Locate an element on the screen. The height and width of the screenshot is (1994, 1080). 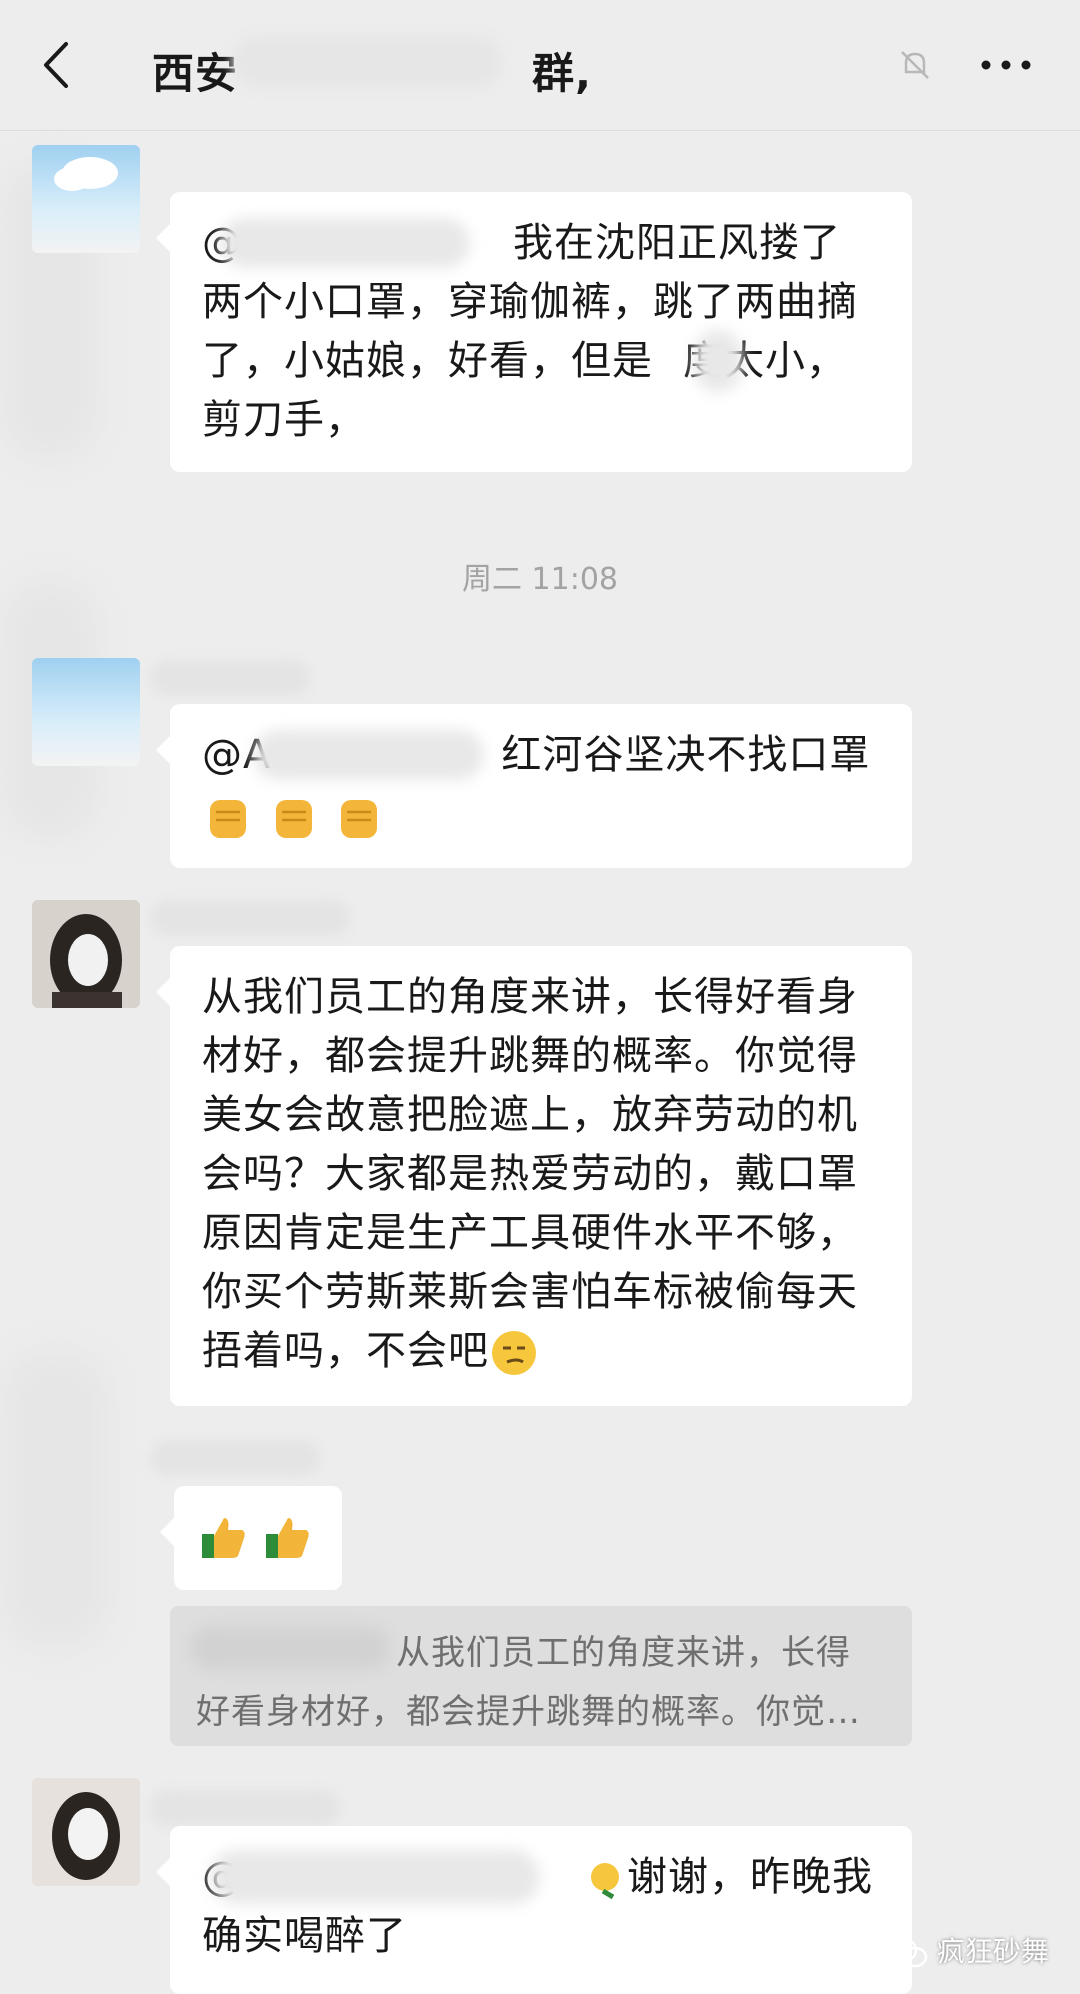
more-dots-icon is located at coordinates (1006, 65).